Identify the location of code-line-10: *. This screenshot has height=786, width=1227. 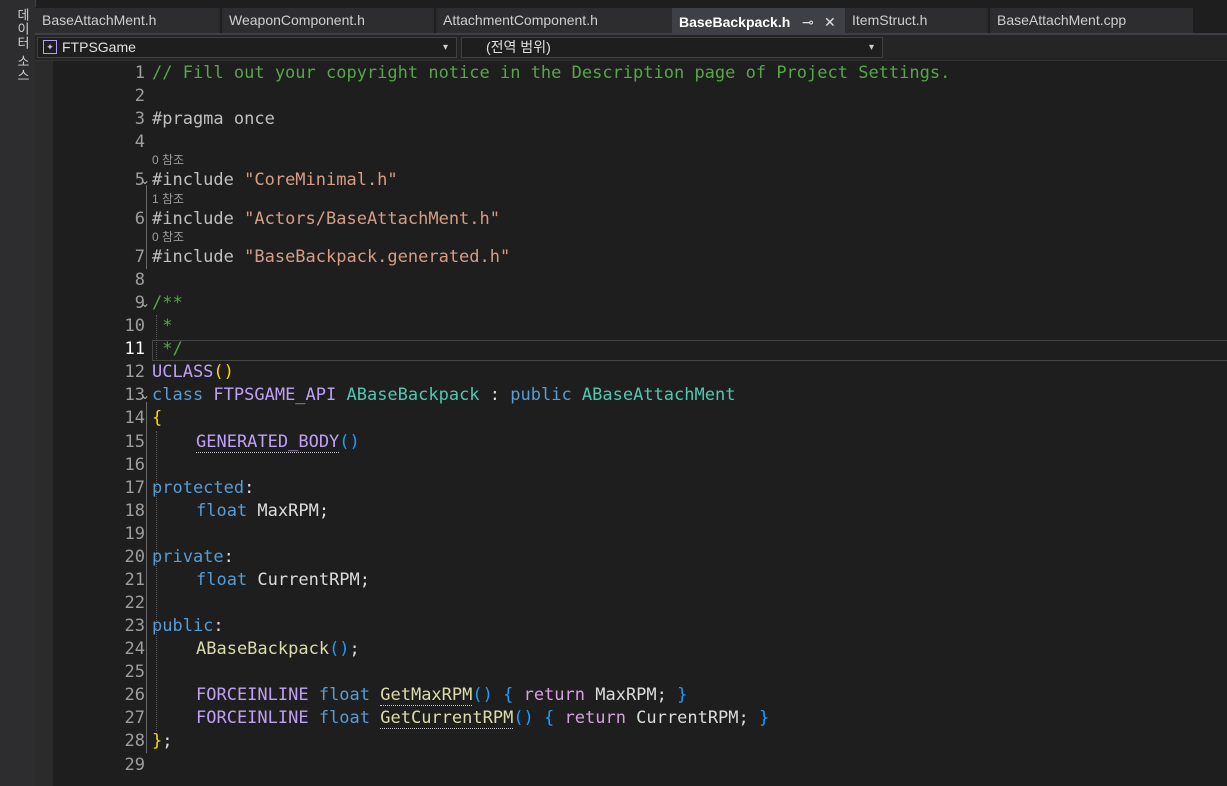
(162, 326).